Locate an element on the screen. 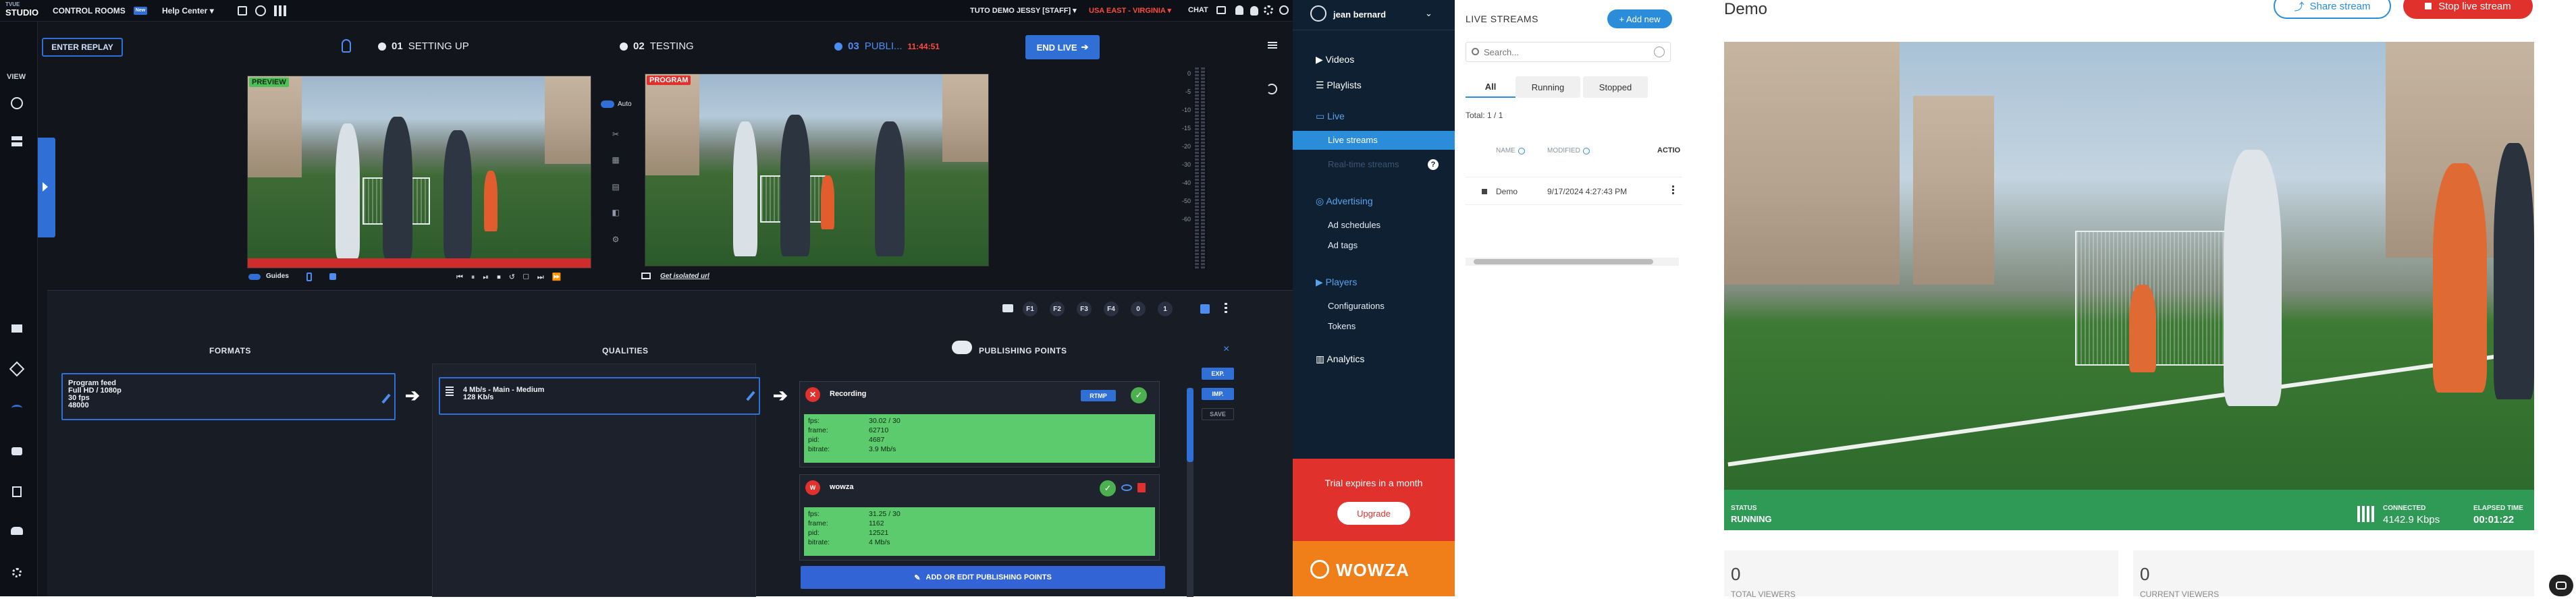 The height and width of the screenshot is (599, 2576). comments-icon is located at coordinates (17, 451).